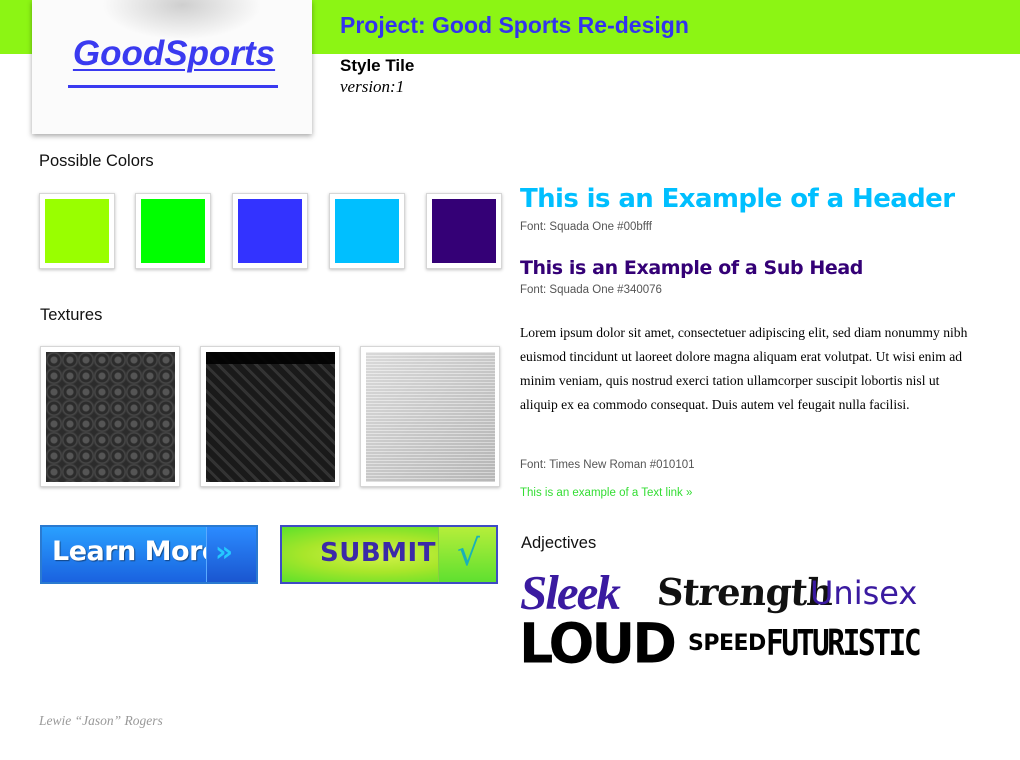  I want to click on style-tile-title: Style Tile, so click(377, 65).